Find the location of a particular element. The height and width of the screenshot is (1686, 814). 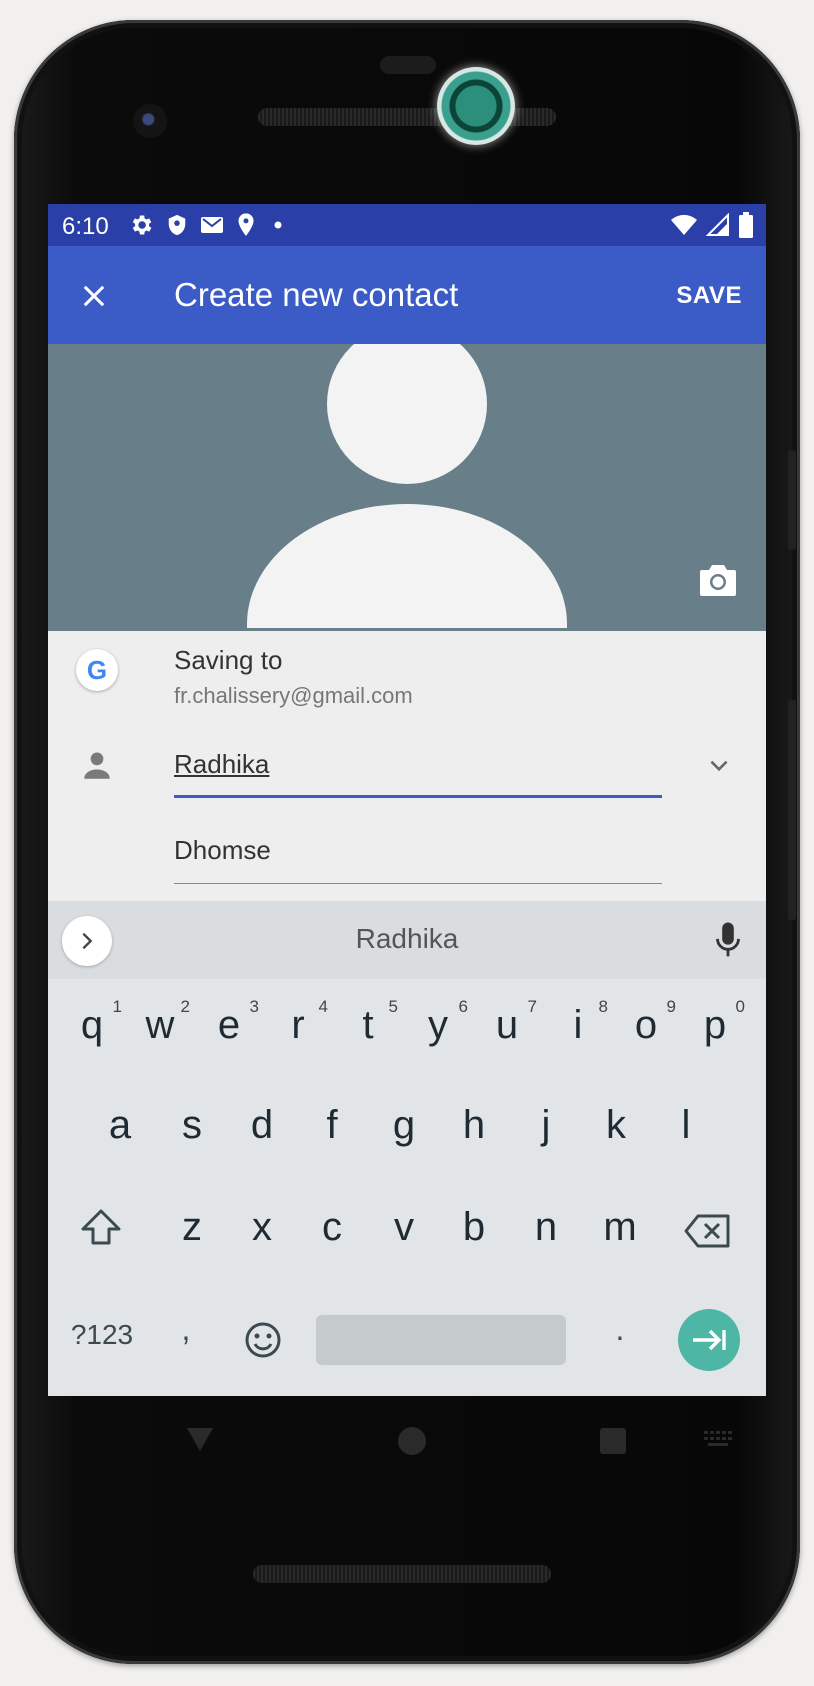

comma-key: , is located at coordinates (186, 1329).